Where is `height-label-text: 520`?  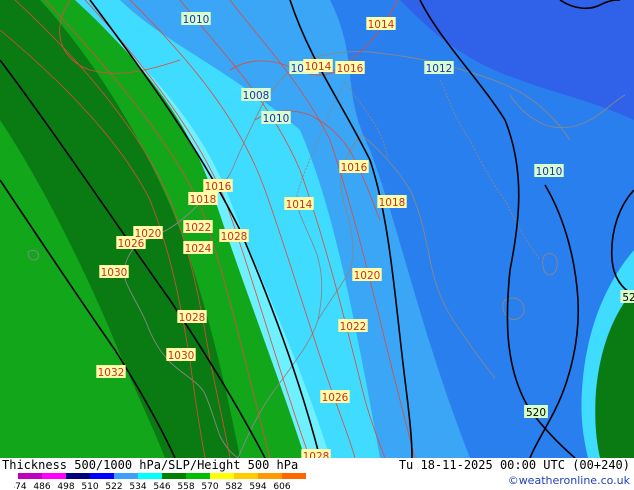 height-label-text: 520 is located at coordinates (536, 413).